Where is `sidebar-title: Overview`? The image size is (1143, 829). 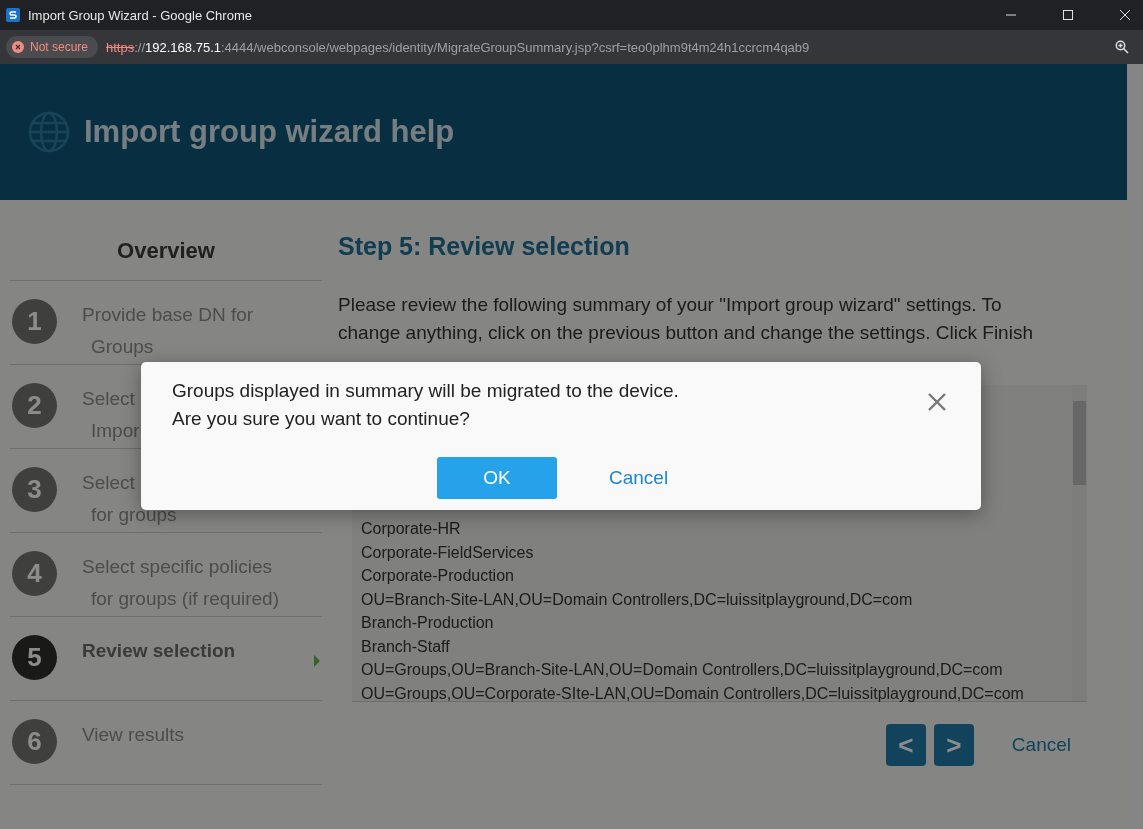 sidebar-title: Overview is located at coordinates (166, 259).